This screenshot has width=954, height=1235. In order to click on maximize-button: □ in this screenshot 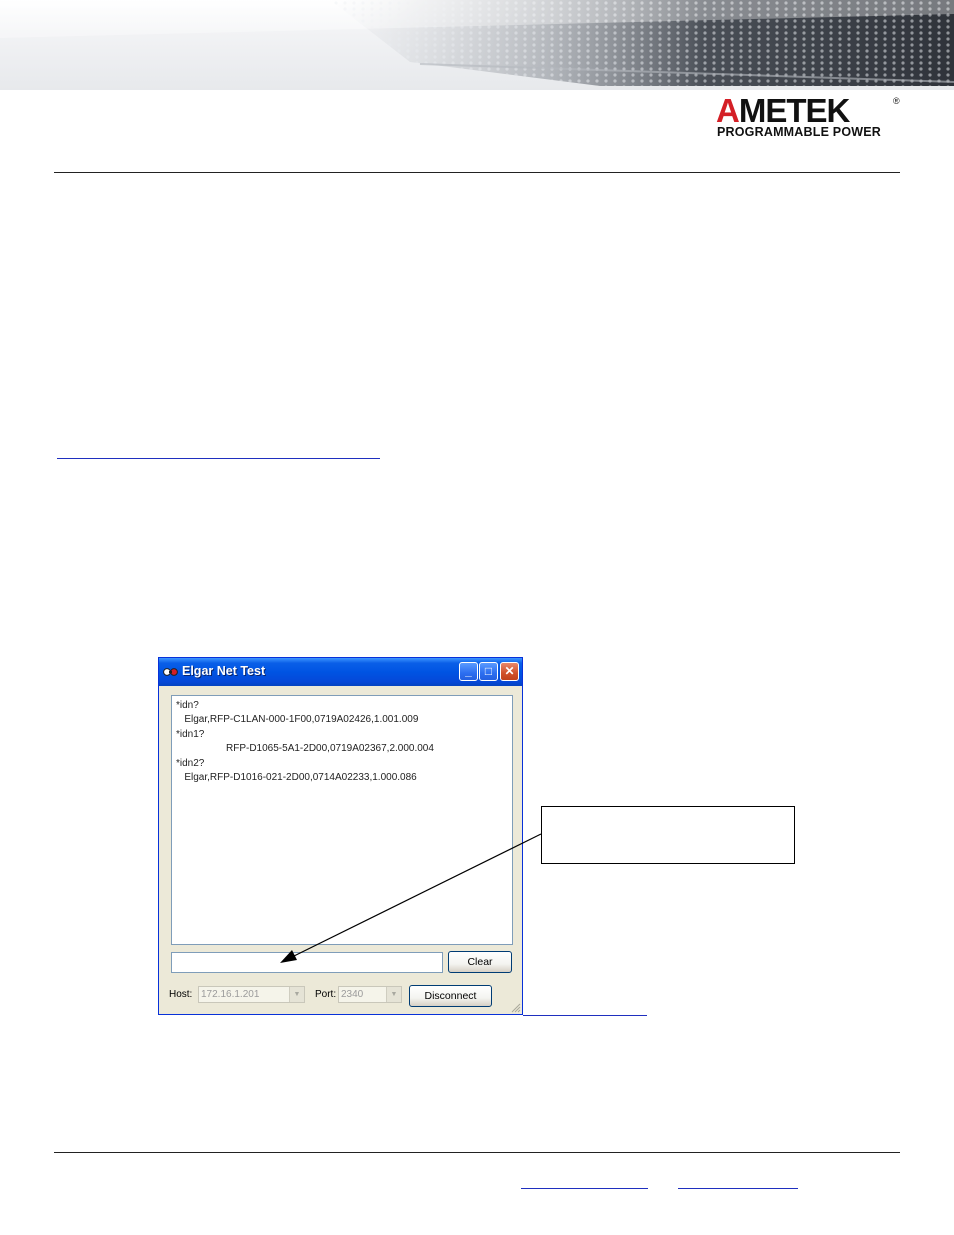, I will do `click(488, 671)`.